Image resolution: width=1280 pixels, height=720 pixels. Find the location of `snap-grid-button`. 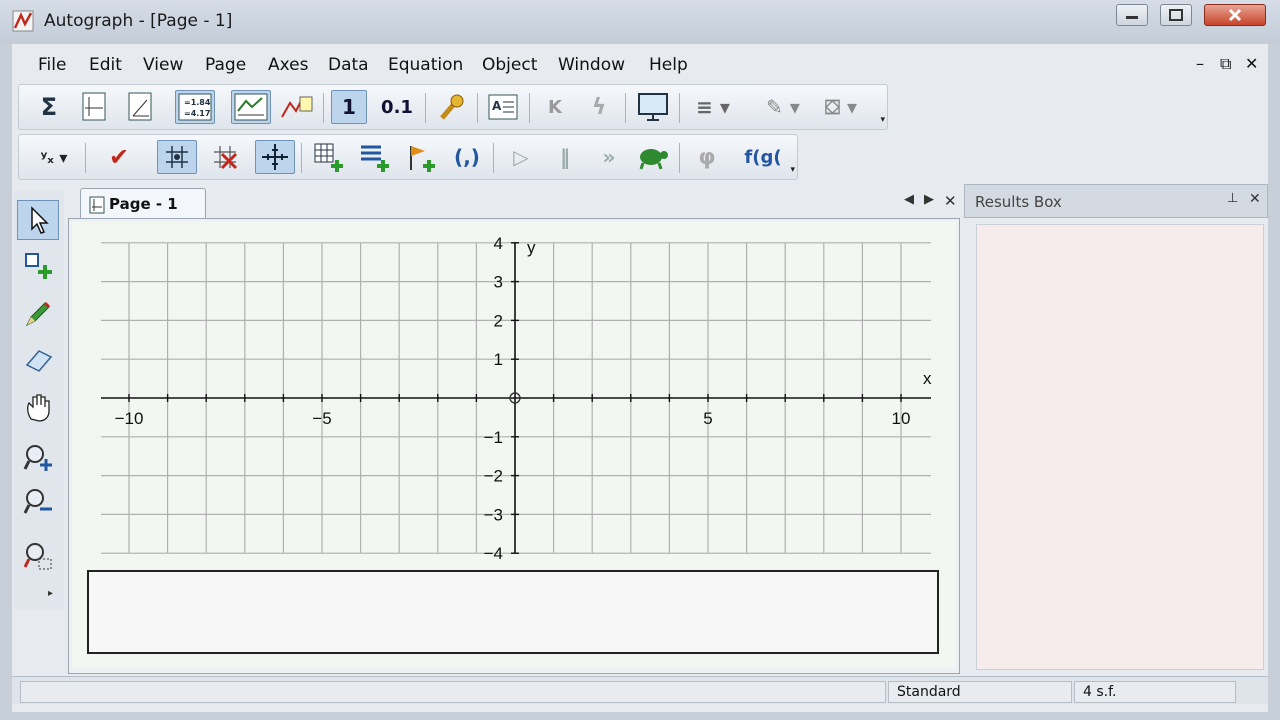

snap-grid-button is located at coordinates (177, 157).